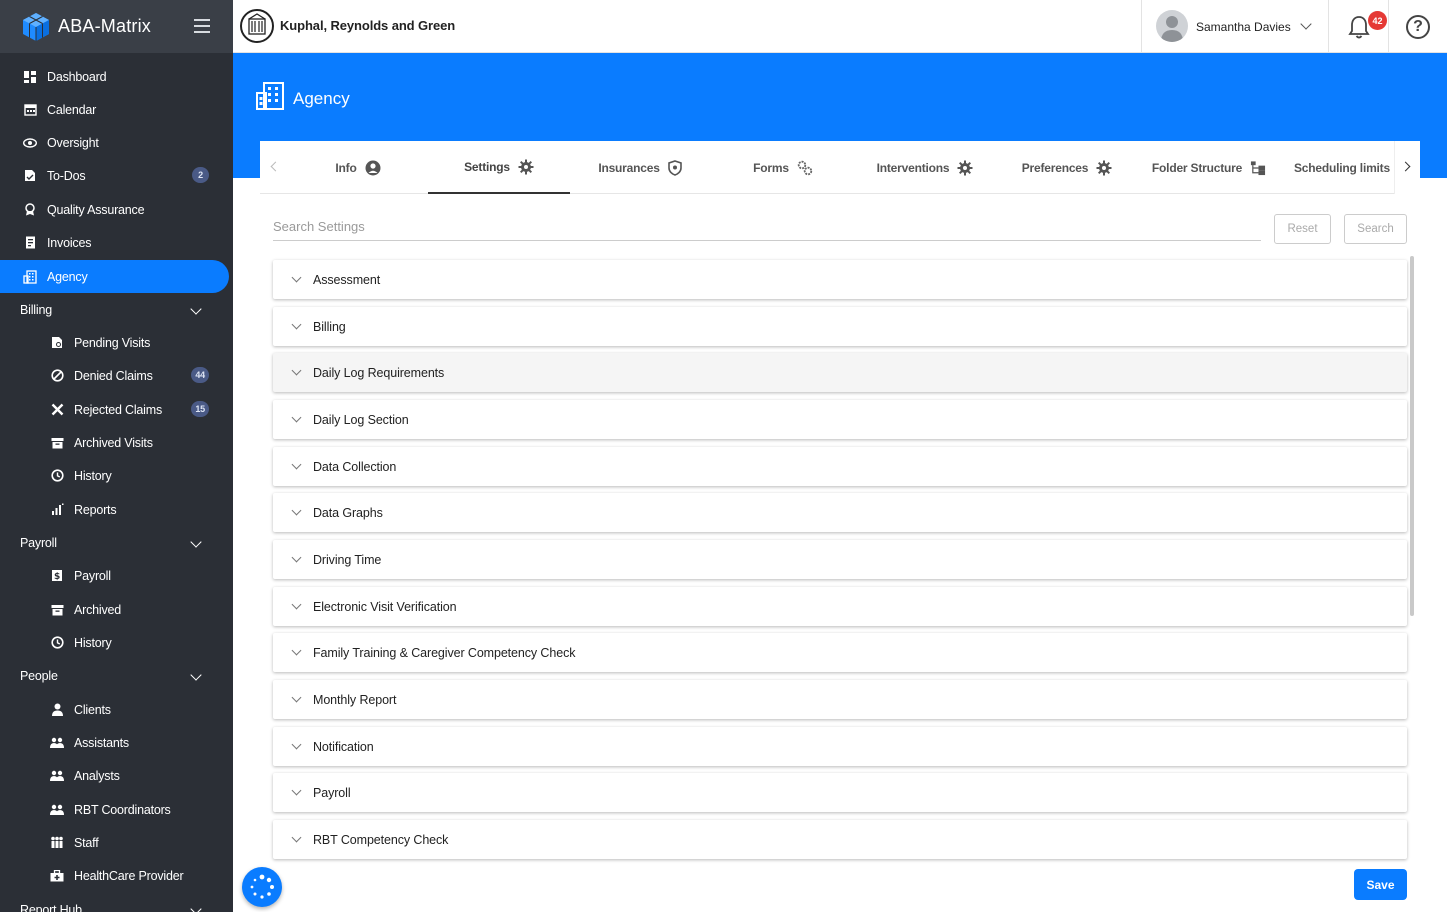 The image size is (1447, 912). What do you see at coordinates (840, 606) in the screenshot?
I see `accordion-panel-evv: Electronic Visit Verification` at bounding box center [840, 606].